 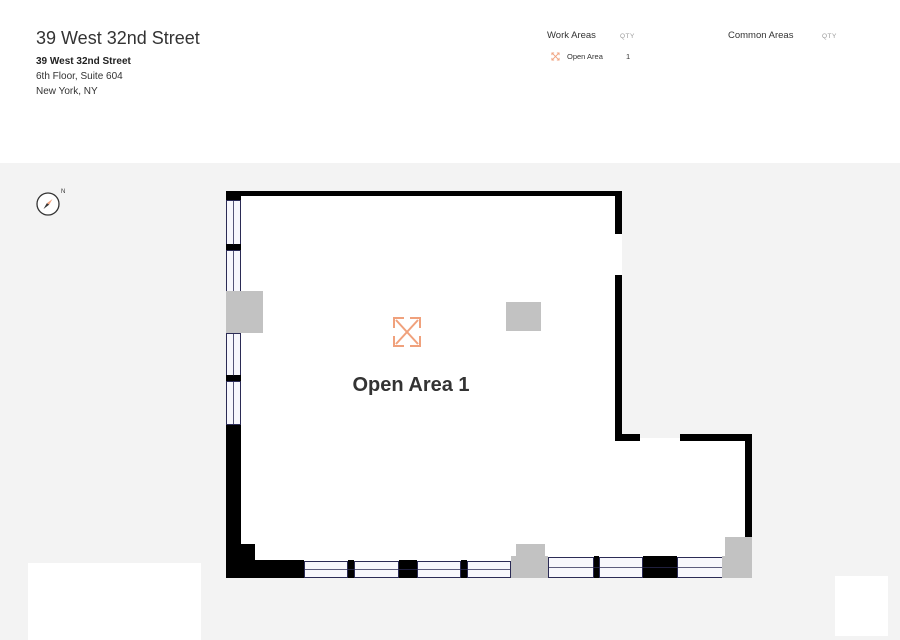 What do you see at coordinates (410, 385) in the screenshot?
I see `room-label: Open Area 1` at bounding box center [410, 385].